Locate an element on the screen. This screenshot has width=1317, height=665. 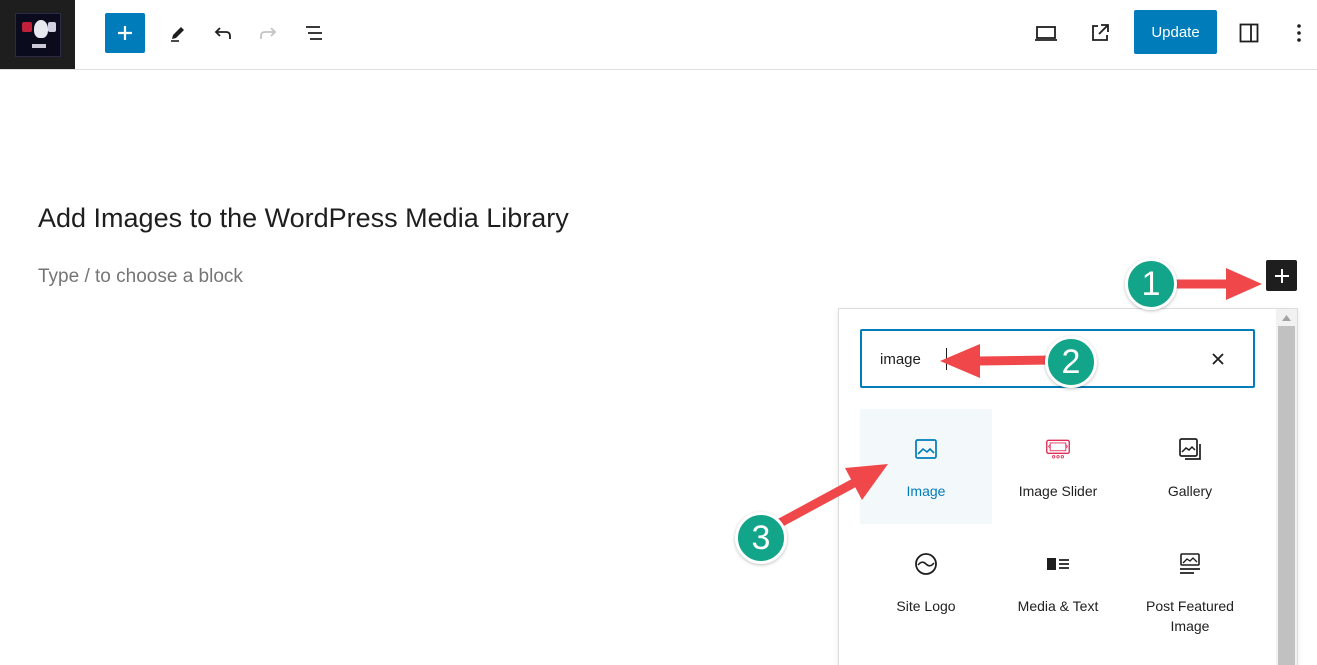
block-item-label: Site Logo is located at coordinates (926, 606).